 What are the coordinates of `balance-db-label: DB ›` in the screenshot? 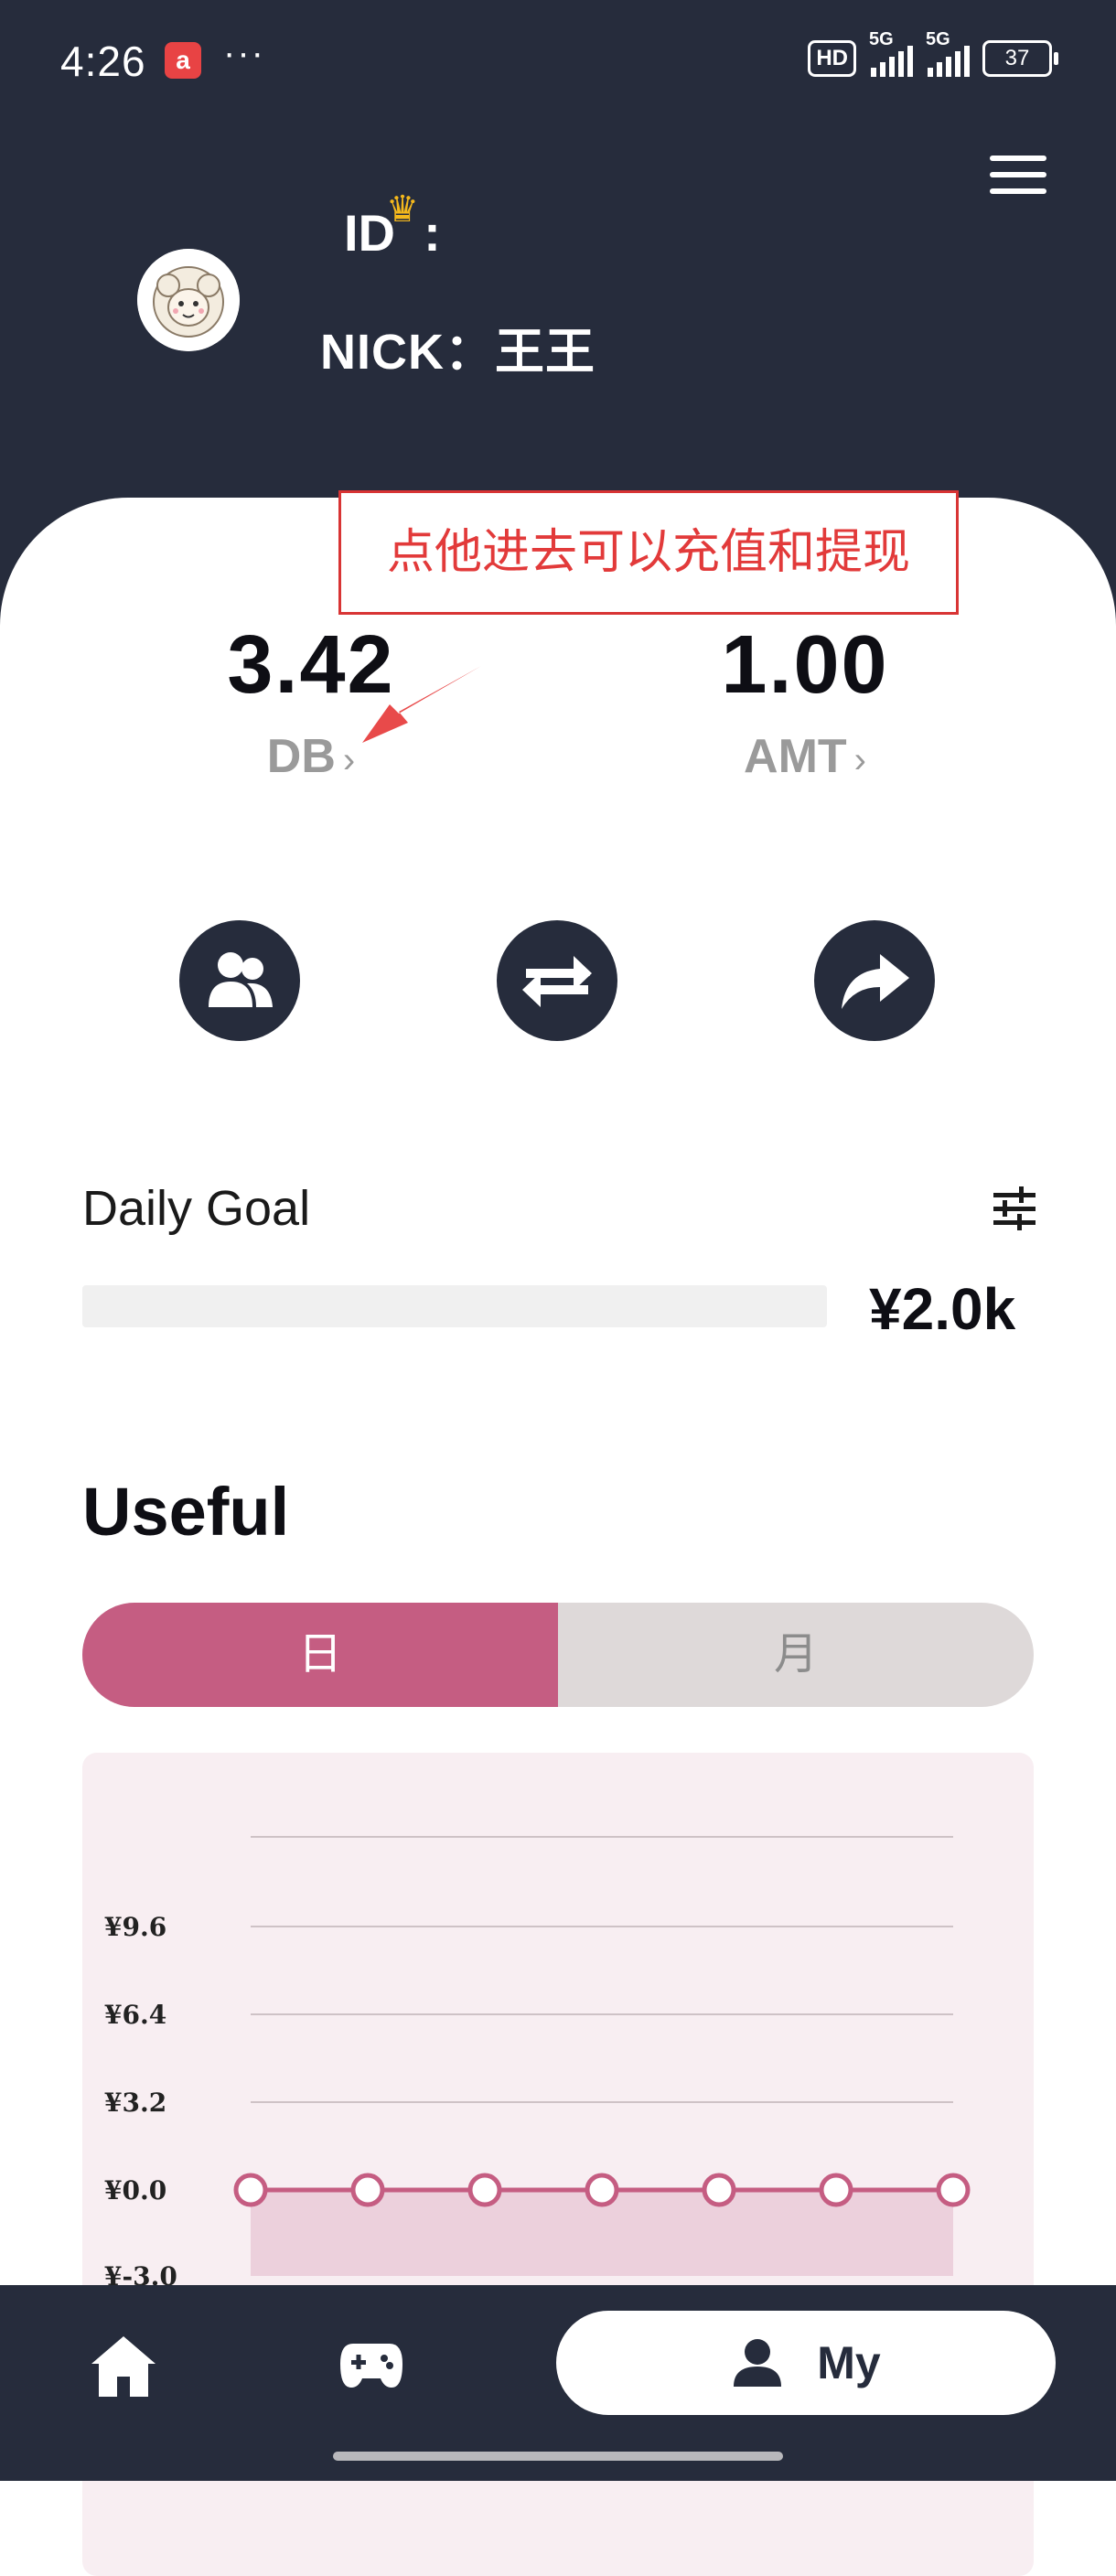 It's located at (311, 756).